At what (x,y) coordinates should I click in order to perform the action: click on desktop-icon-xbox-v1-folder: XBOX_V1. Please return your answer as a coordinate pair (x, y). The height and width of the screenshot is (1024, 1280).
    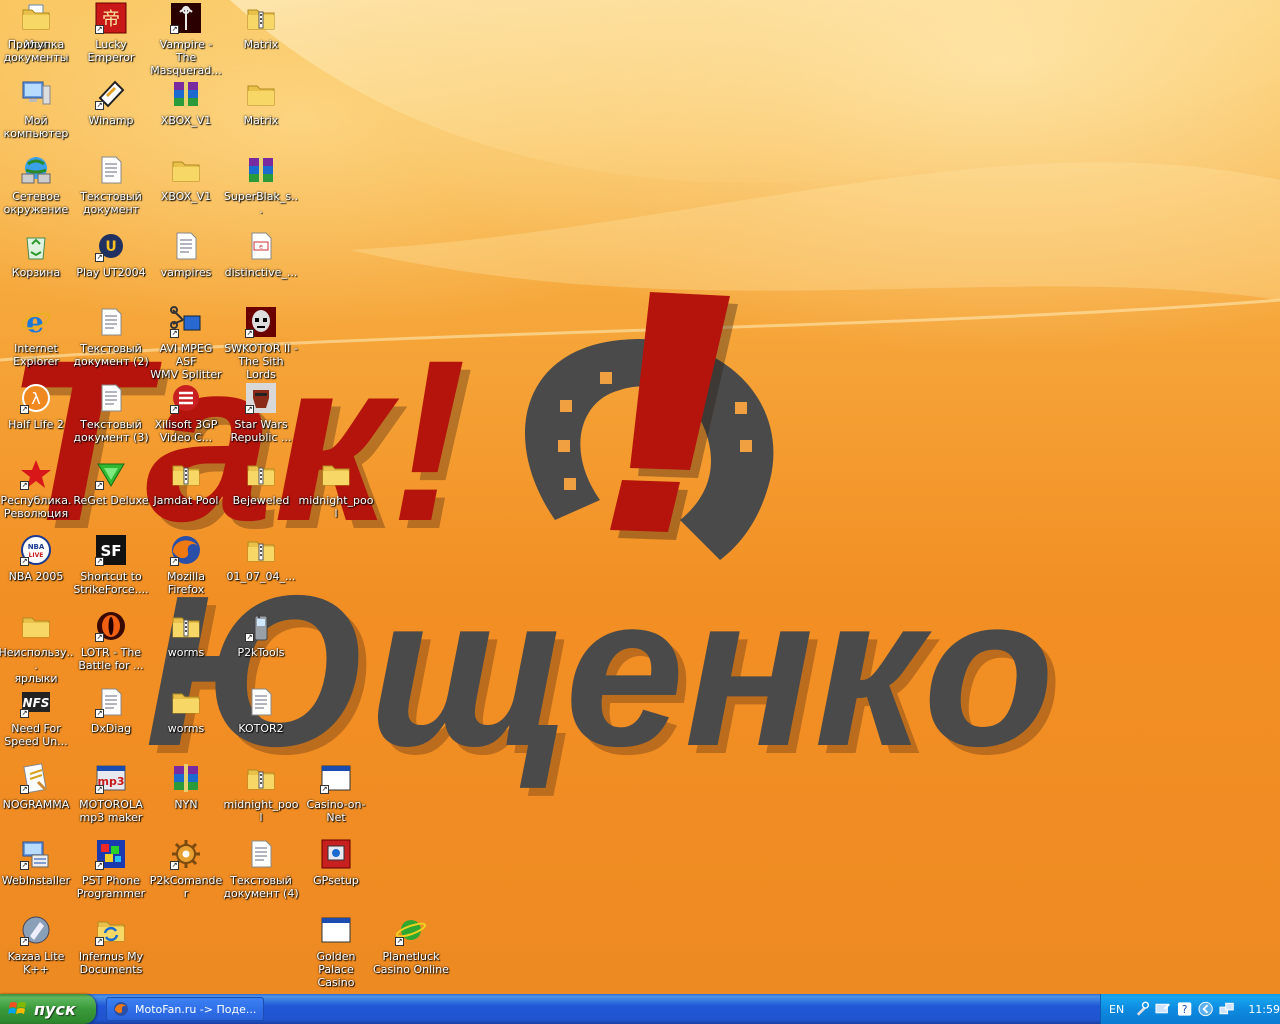
    Looking at the image, I should click on (186, 178).